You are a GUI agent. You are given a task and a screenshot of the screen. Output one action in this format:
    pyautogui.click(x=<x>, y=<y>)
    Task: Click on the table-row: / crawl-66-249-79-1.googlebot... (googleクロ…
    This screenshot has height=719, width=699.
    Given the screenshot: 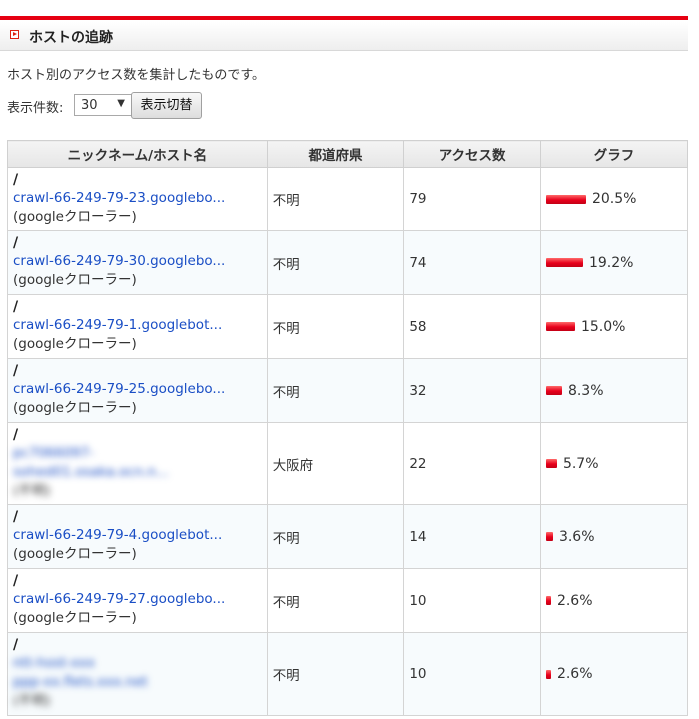 What is the action you would take?
    pyautogui.click(x=348, y=326)
    